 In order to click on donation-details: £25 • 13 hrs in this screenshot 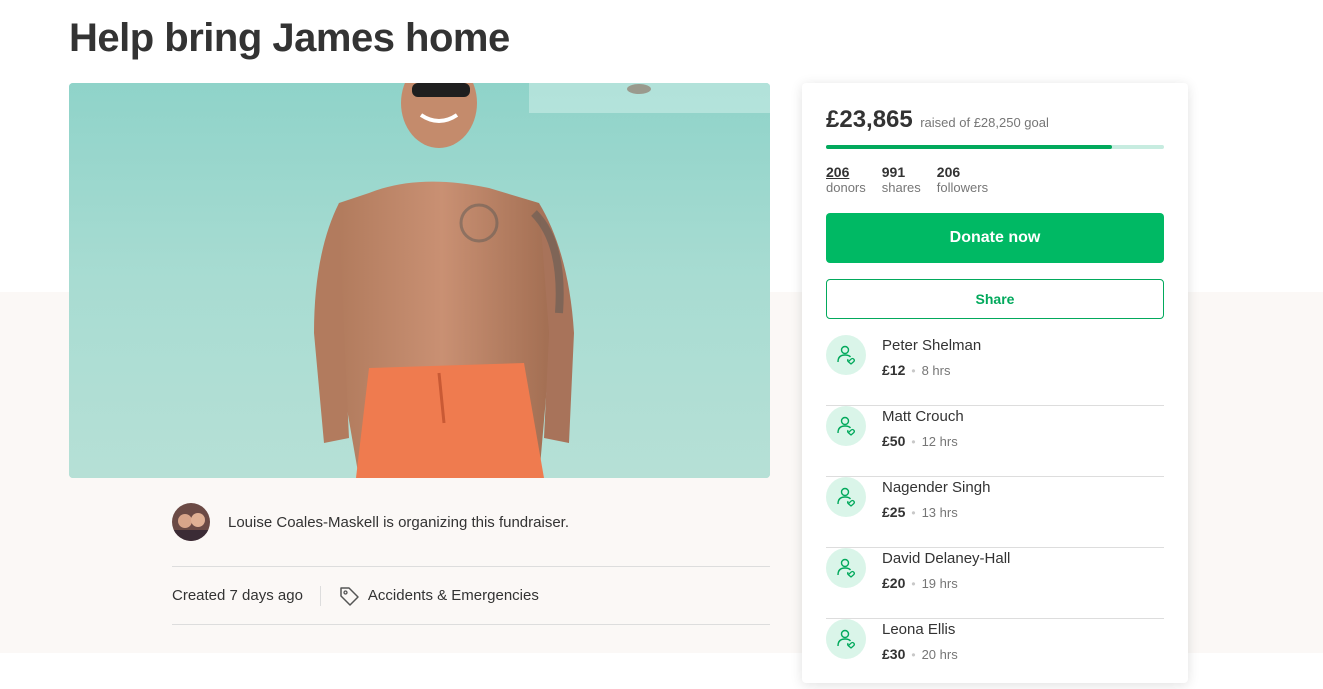, I will do `click(920, 512)`.